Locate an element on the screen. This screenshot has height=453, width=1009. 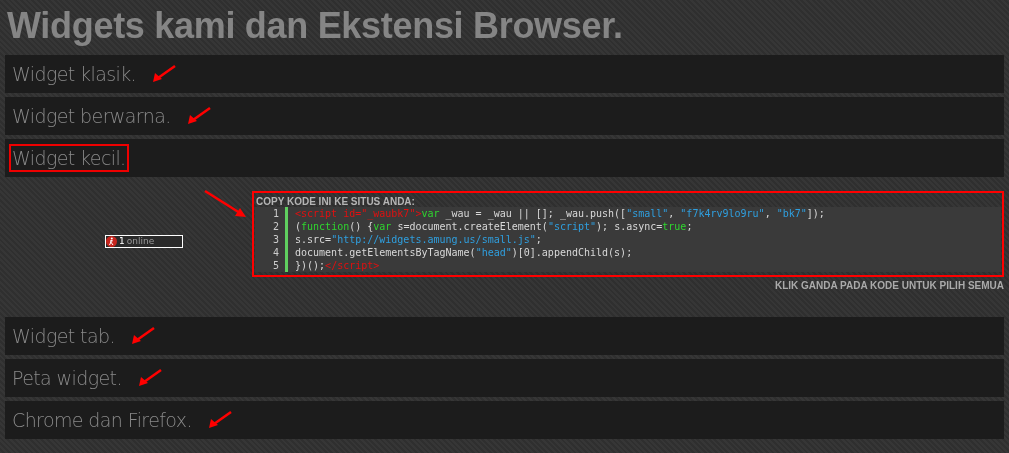
code-line: })();</script> is located at coordinates (337, 265).